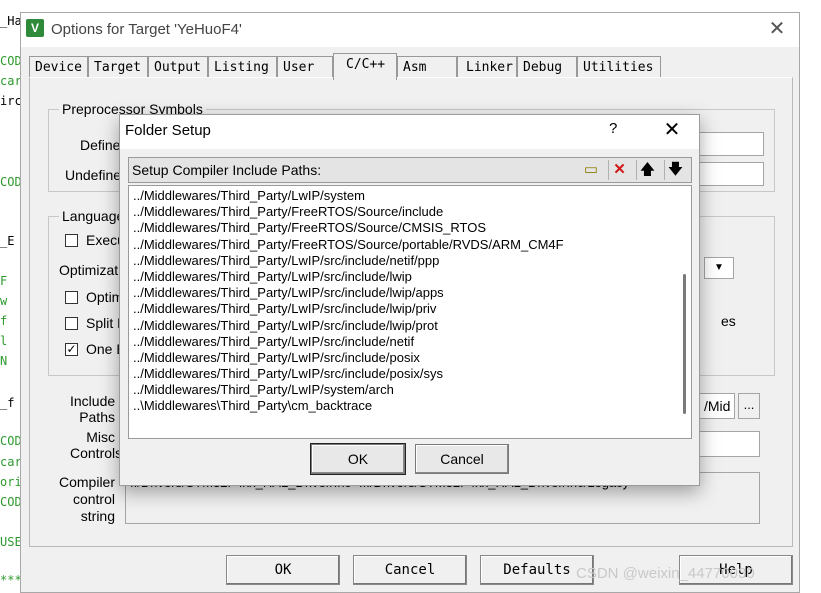 Image resolution: width=821 pixels, height=593 pixels. I want to click on include-paths-header: Setup Compiler Include Paths: ▭ ✕ 🡅 🡇, so click(410, 170).